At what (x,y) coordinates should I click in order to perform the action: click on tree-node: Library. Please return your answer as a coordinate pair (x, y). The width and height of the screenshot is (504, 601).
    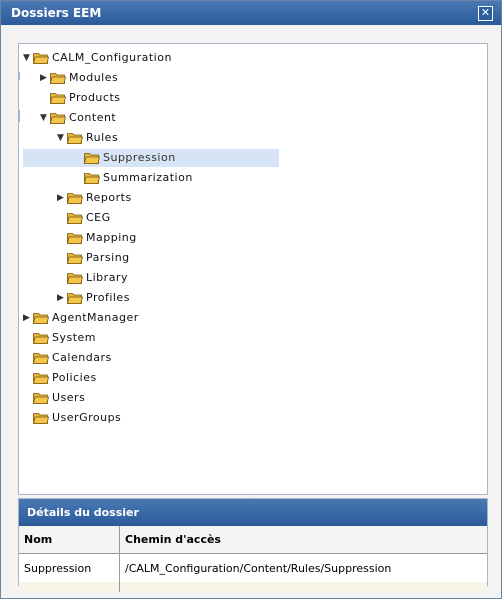
    Looking at the image, I should click on (92, 278).